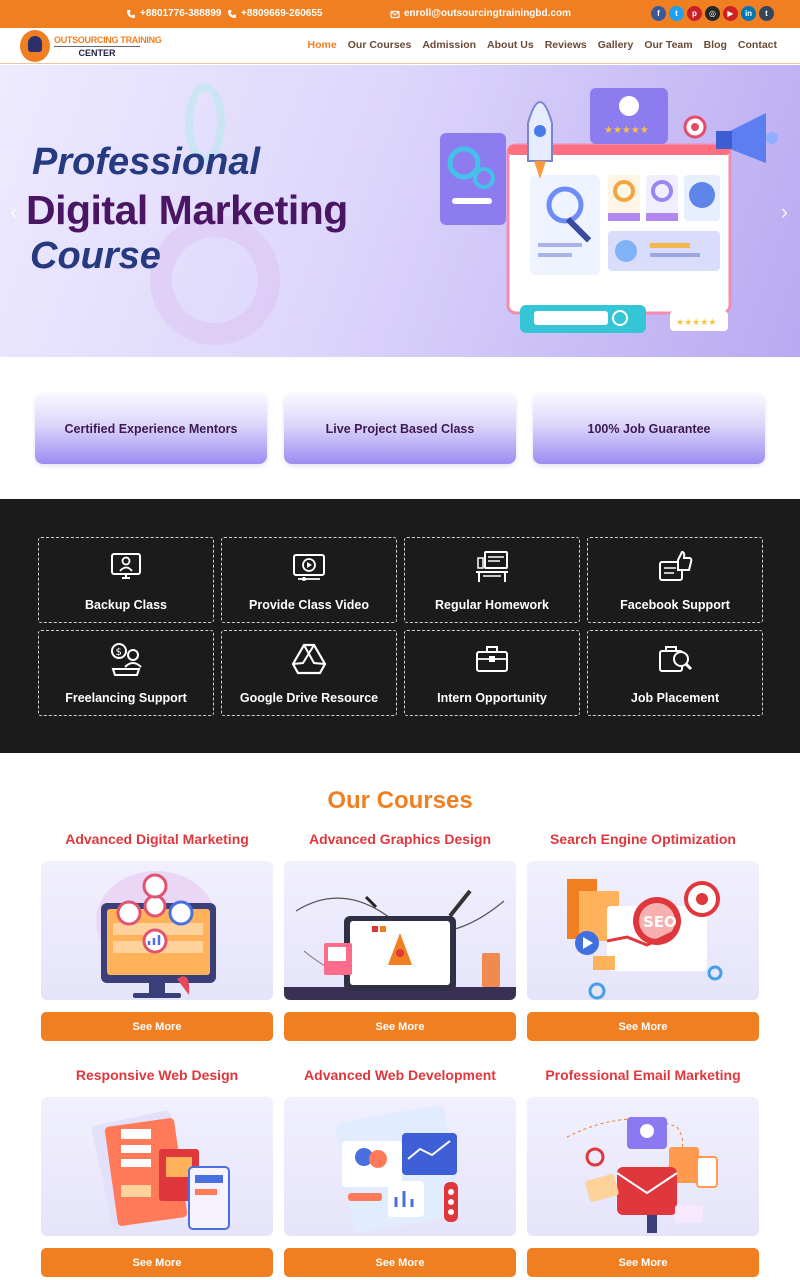 The image size is (800, 1280). I want to click on course-title: Advanced Graphics Design, so click(400, 840).